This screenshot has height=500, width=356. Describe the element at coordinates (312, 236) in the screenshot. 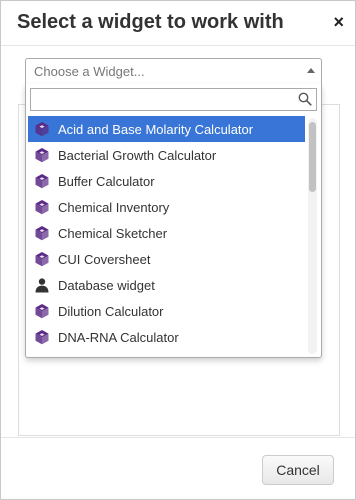

I see `results-scrollbar` at that location.